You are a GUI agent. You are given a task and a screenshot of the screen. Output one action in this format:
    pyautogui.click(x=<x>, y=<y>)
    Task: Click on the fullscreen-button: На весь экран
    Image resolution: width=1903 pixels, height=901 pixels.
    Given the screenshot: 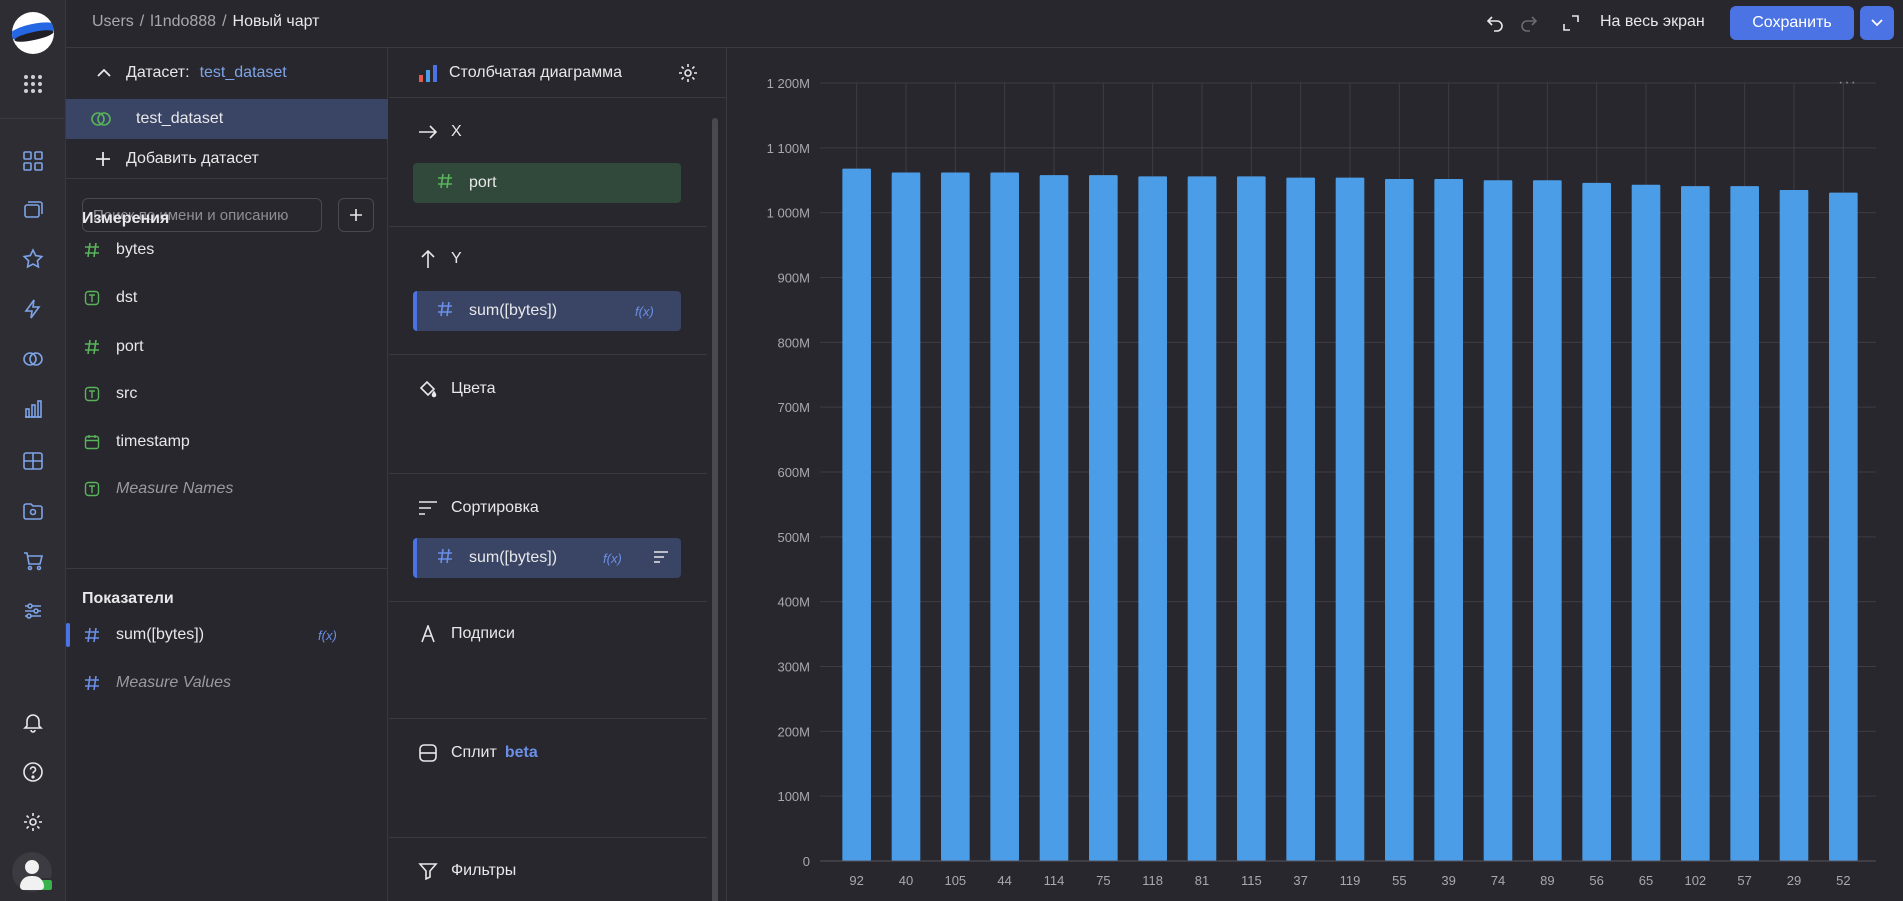 What is the action you would take?
    pyautogui.click(x=1652, y=22)
    